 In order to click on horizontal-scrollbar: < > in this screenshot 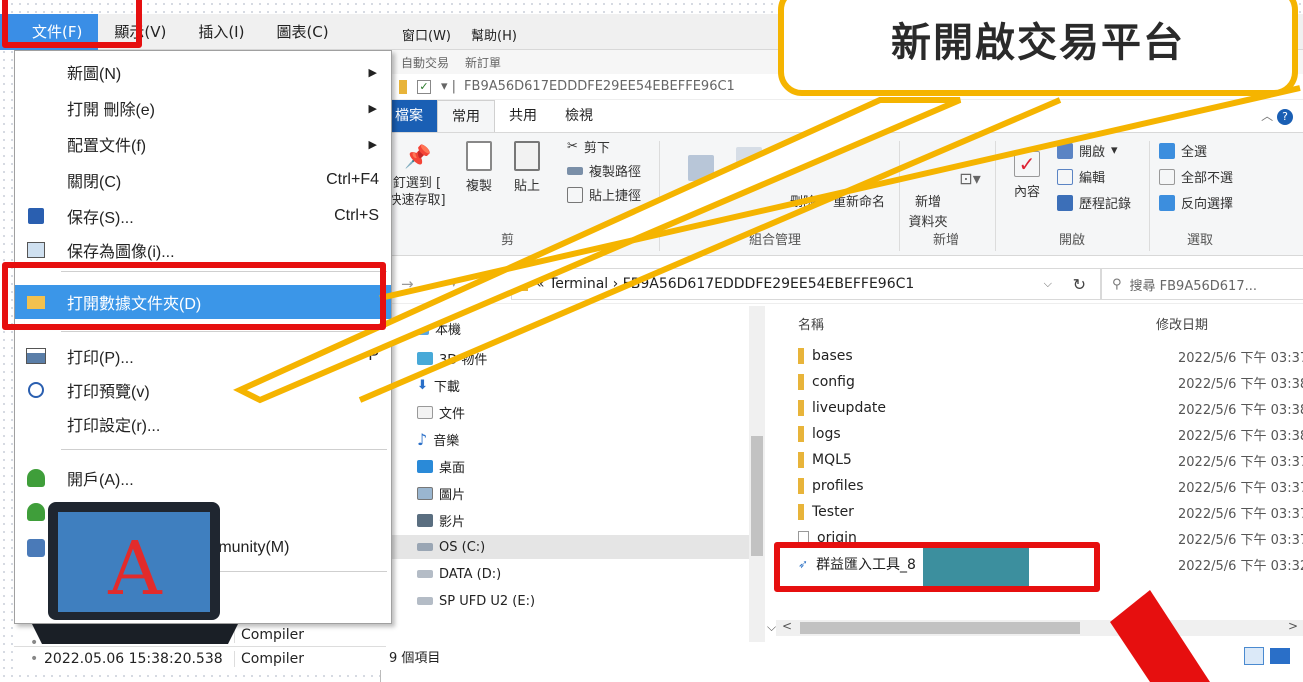, I will do `click(1039, 627)`.